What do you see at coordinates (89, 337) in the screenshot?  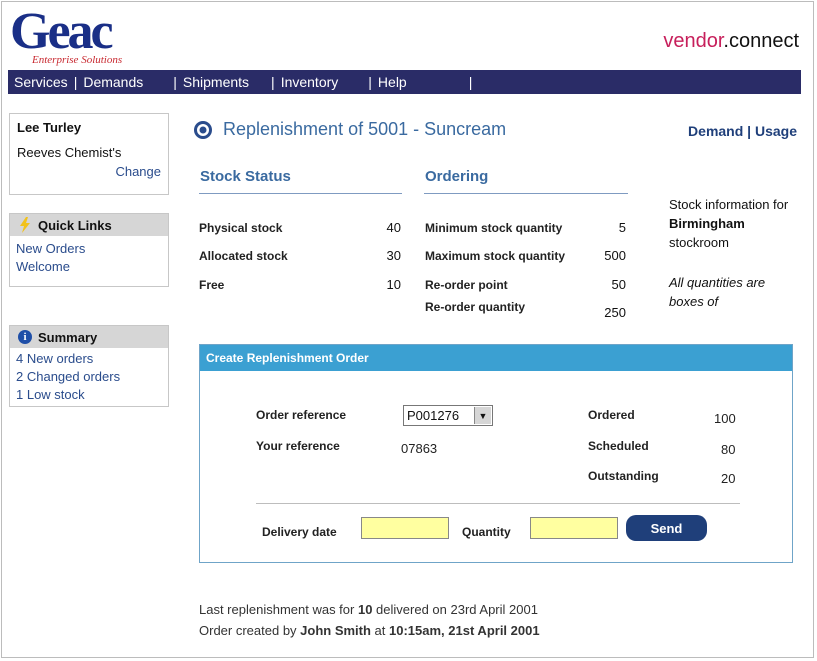 I see `summary-header: i Summary` at bounding box center [89, 337].